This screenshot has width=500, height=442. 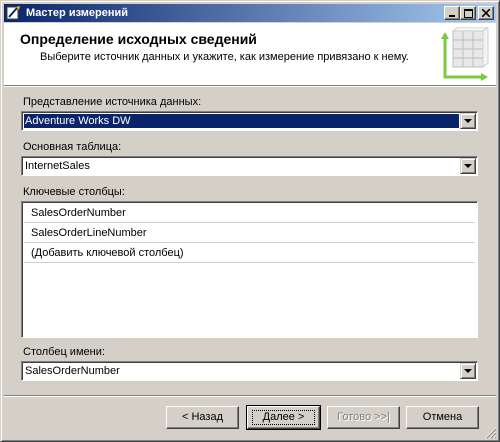 What do you see at coordinates (64, 352) in the screenshot?
I see `name-column-label: Столбец имени:` at bounding box center [64, 352].